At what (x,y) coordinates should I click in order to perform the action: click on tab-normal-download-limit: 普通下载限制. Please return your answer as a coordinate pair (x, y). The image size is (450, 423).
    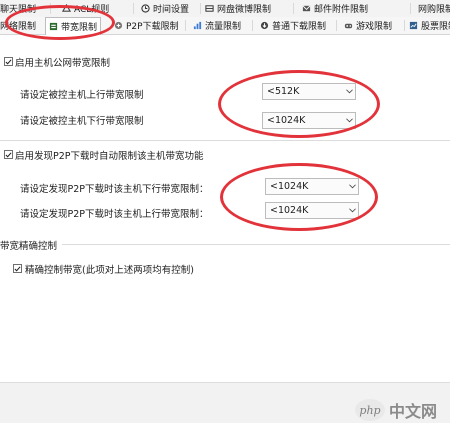
    Looking at the image, I should click on (293, 25).